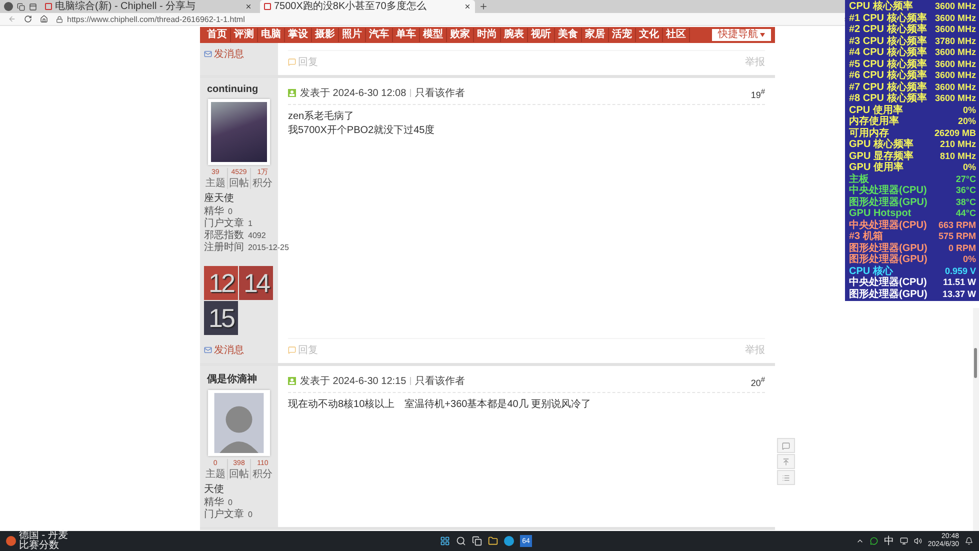  Describe the element at coordinates (969, 260) in the screenshot. I see `sensor-value: 0%` at that location.